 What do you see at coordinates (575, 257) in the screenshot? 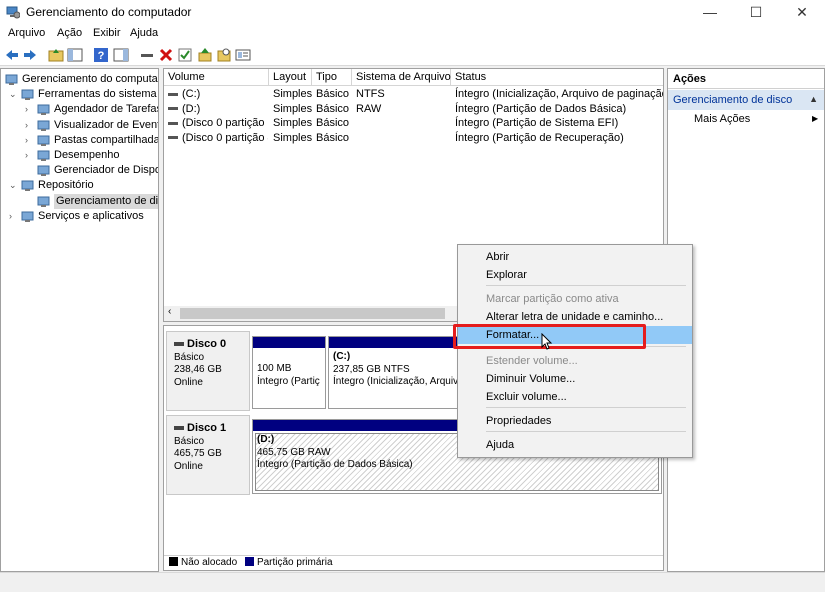
I see `context-menu-item: Abrir` at bounding box center [575, 257].